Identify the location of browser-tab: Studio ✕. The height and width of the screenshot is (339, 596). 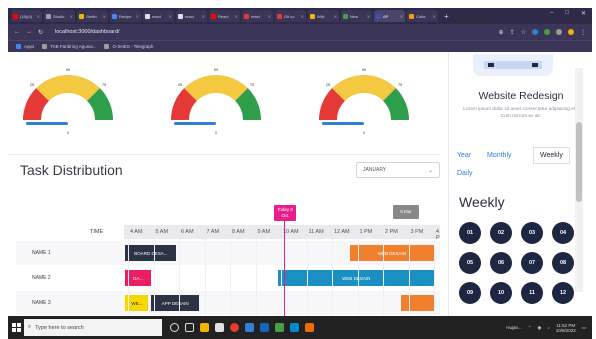
(59, 16).